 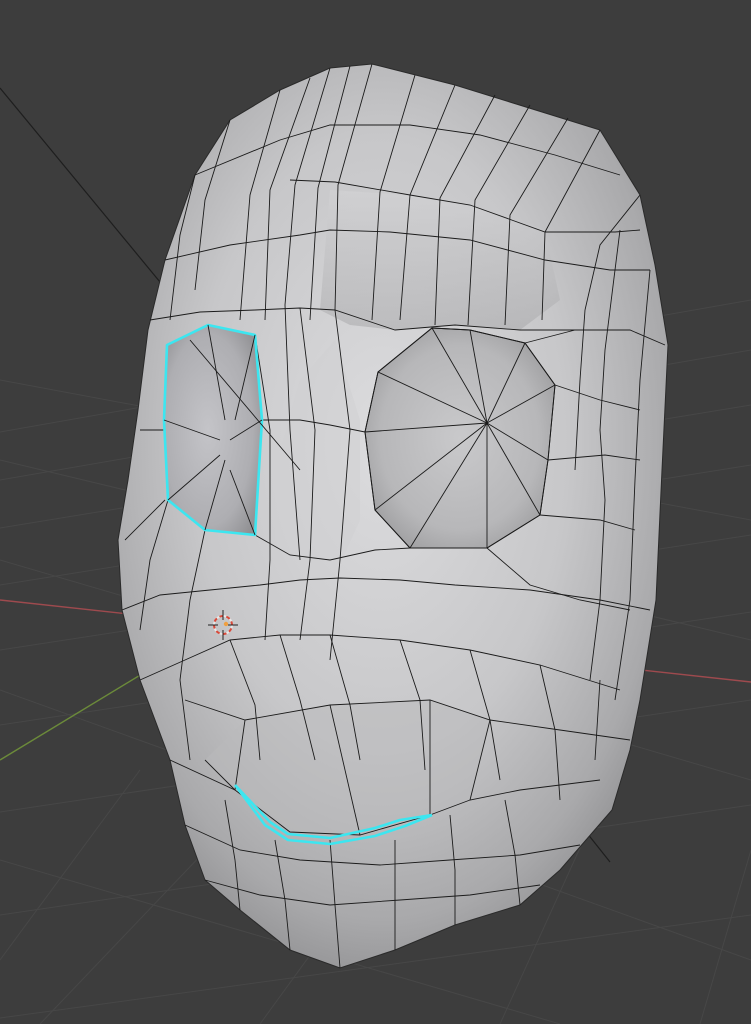 What do you see at coordinates (80, 185) in the screenshot?
I see `camera-line` at bounding box center [80, 185].